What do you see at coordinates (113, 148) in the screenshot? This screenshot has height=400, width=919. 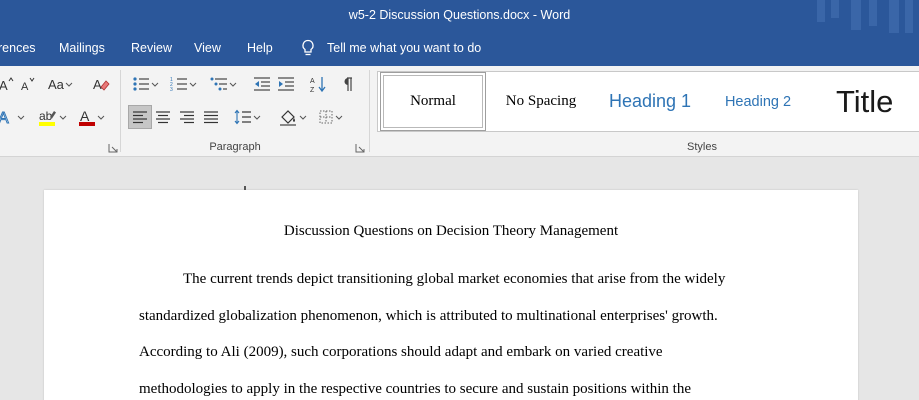 I see `font-dialog-launcher-icon` at bounding box center [113, 148].